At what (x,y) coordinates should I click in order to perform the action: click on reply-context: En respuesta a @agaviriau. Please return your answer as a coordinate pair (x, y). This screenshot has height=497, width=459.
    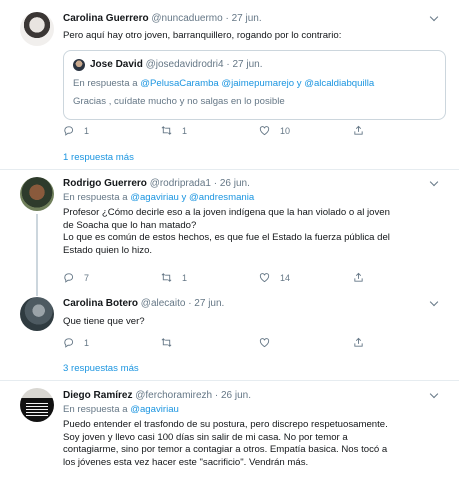
    Looking at the image, I should click on (121, 409).